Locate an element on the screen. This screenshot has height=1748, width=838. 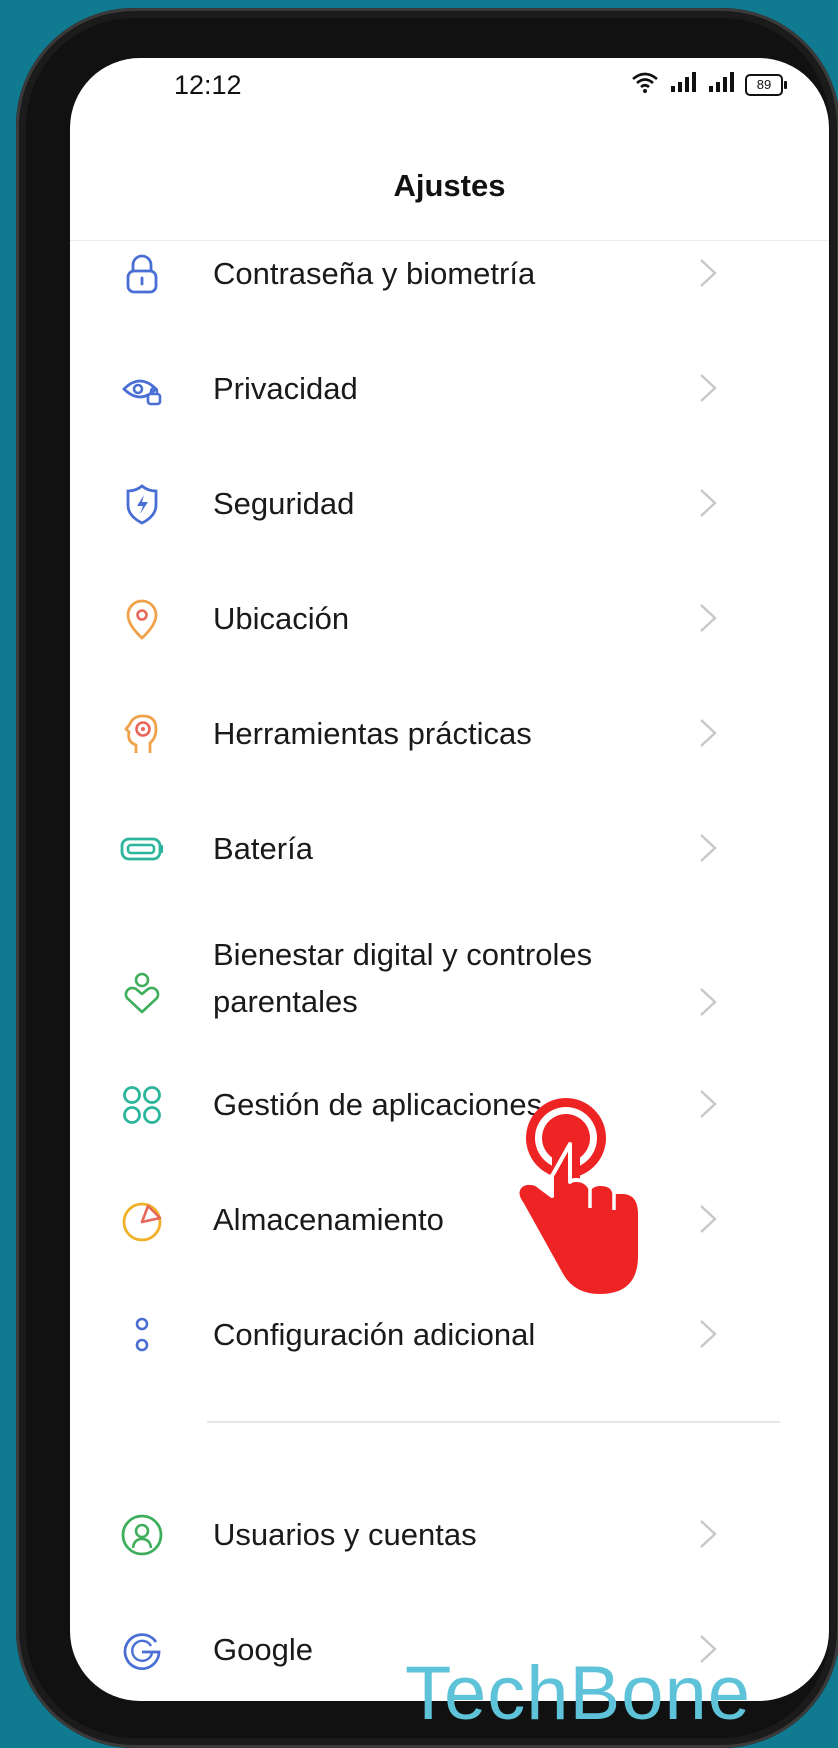
settings-item-privacy: Privacidad is located at coordinates (449, 412).